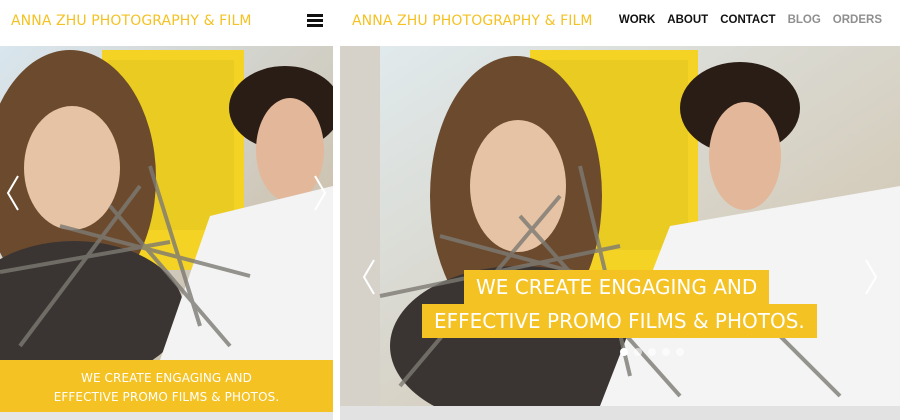 The height and width of the screenshot is (420, 900). Describe the element at coordinates (804, 20) in the screenshot. I see `nav-blog: BLOG` at that location.